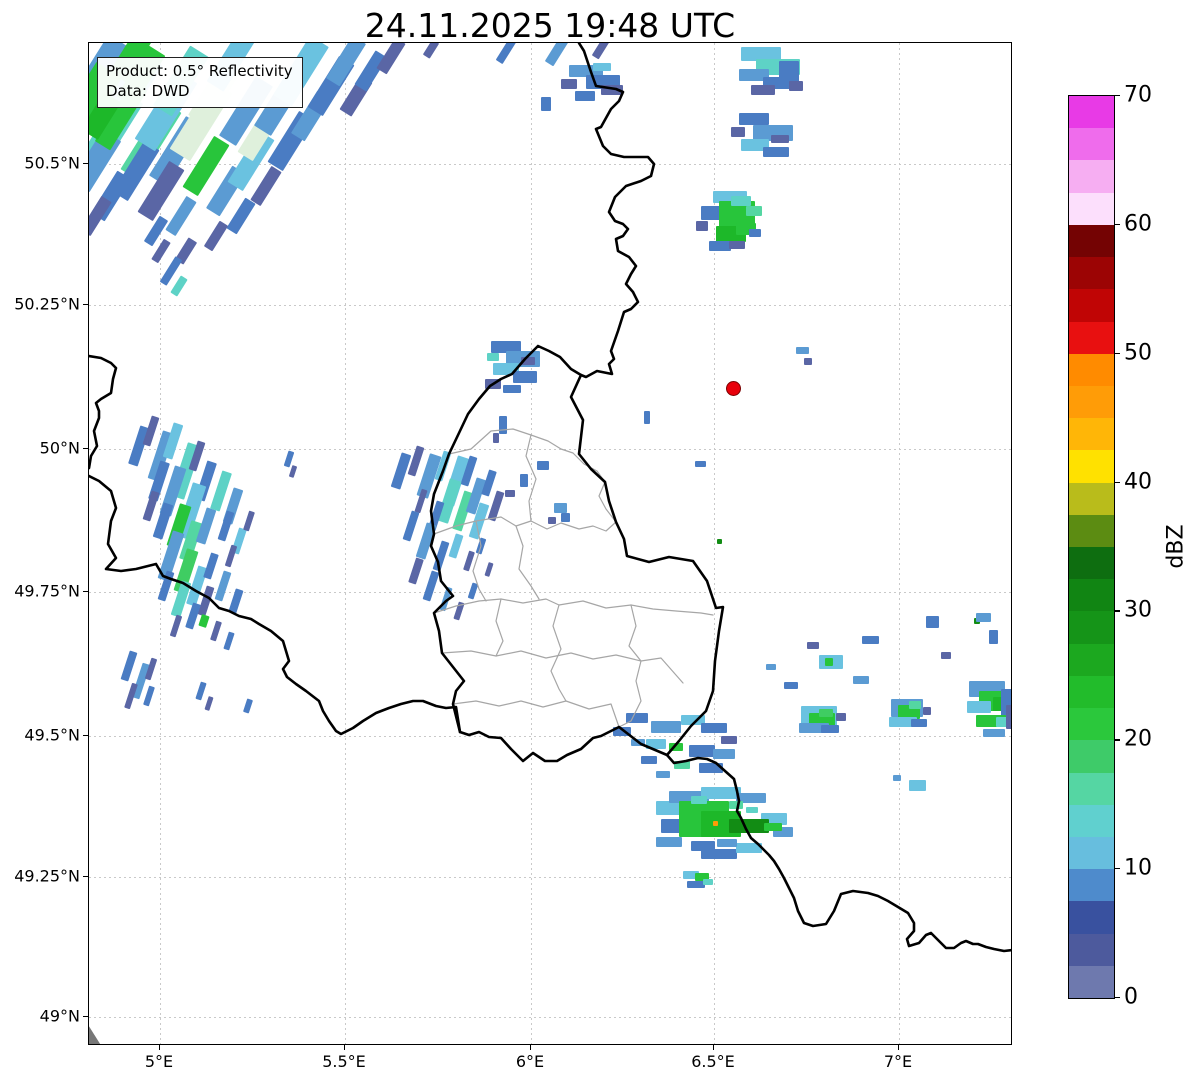 The width and height of the screenshot is (1202, 1081). Describe the element at coordinates (200, 82) in the screenshot. I see `product-info-box: Product: 0.5° Reflectivity Data: DWD` at that location.